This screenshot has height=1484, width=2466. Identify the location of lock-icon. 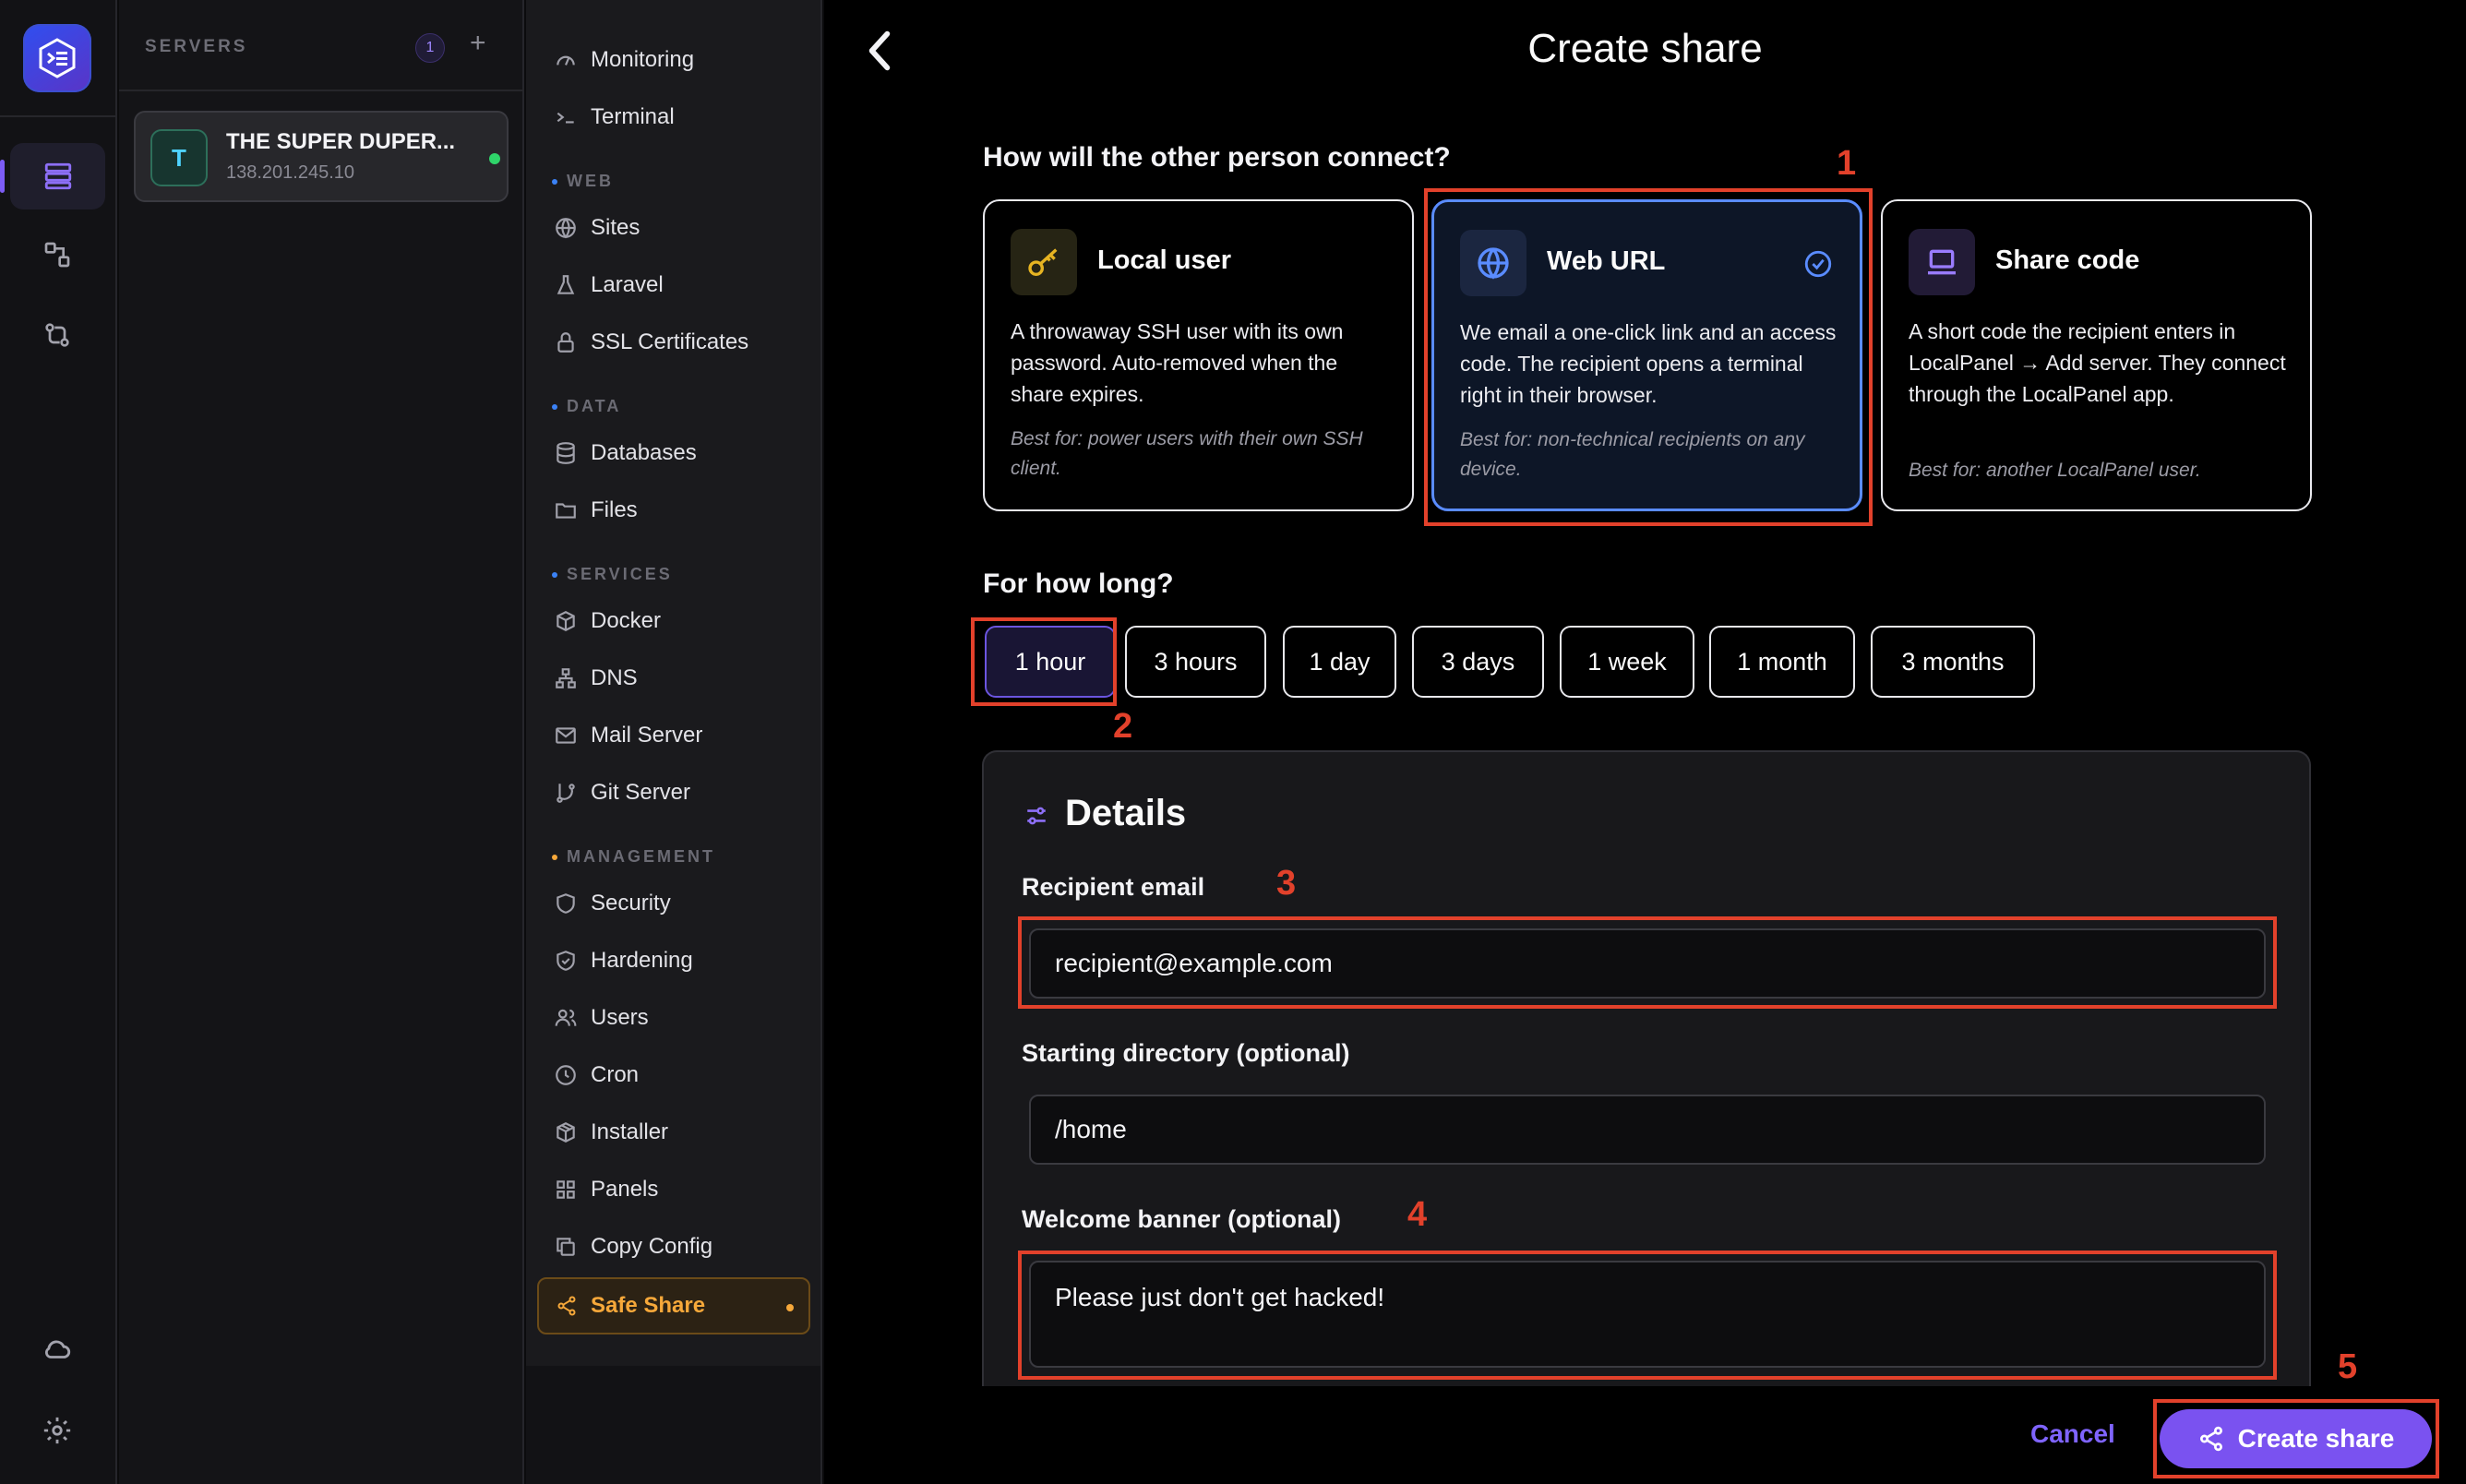
(565, 342).